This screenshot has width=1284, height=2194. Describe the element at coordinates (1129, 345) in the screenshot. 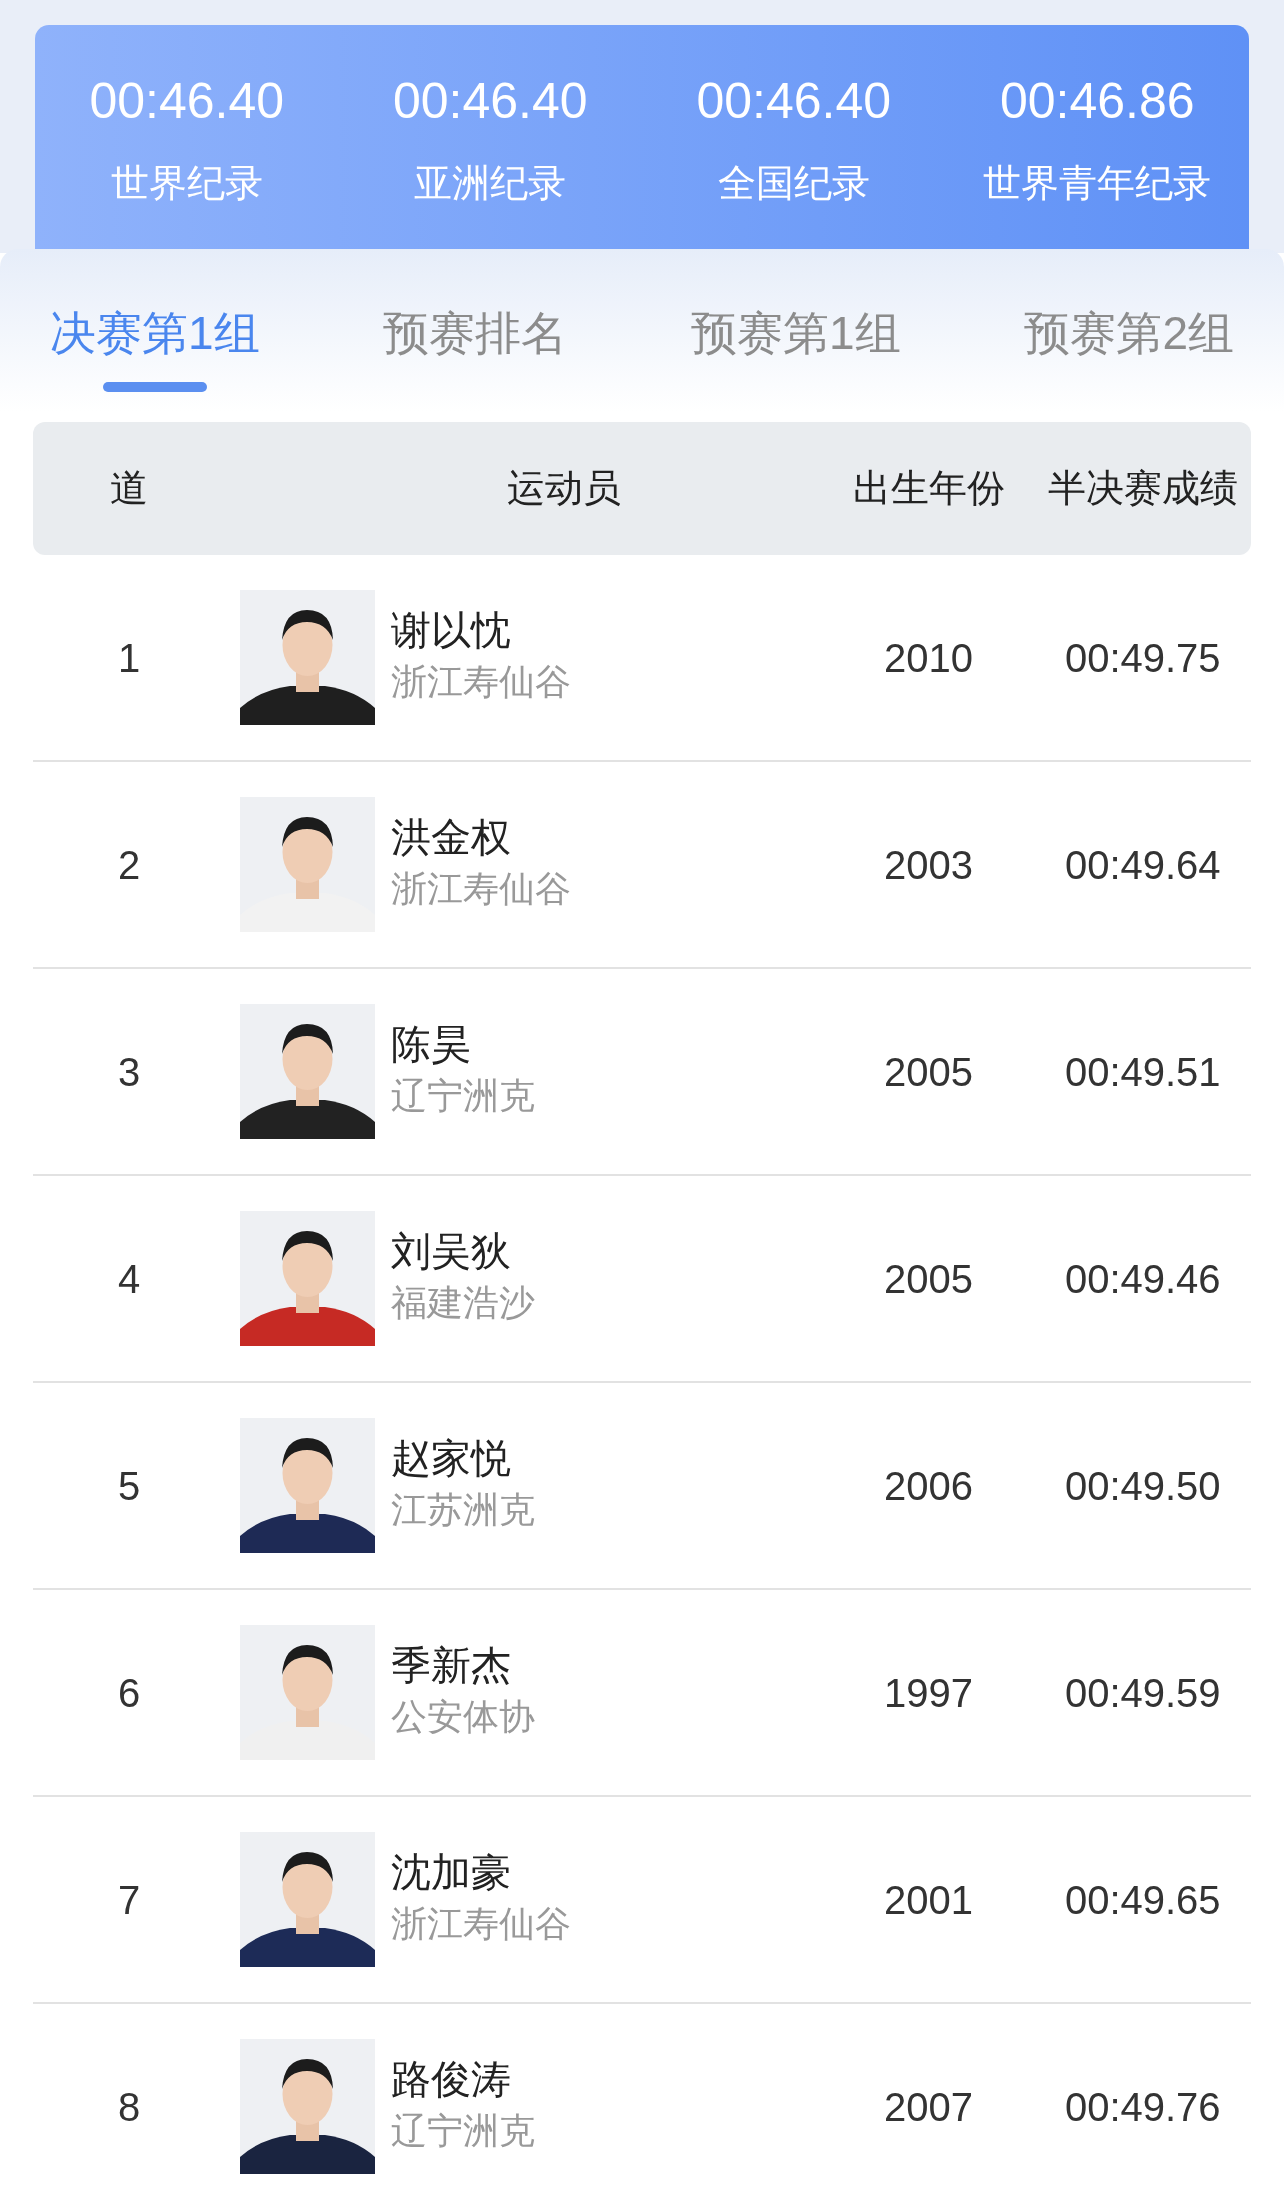

I see `tab: 预赛第2组` at that location.